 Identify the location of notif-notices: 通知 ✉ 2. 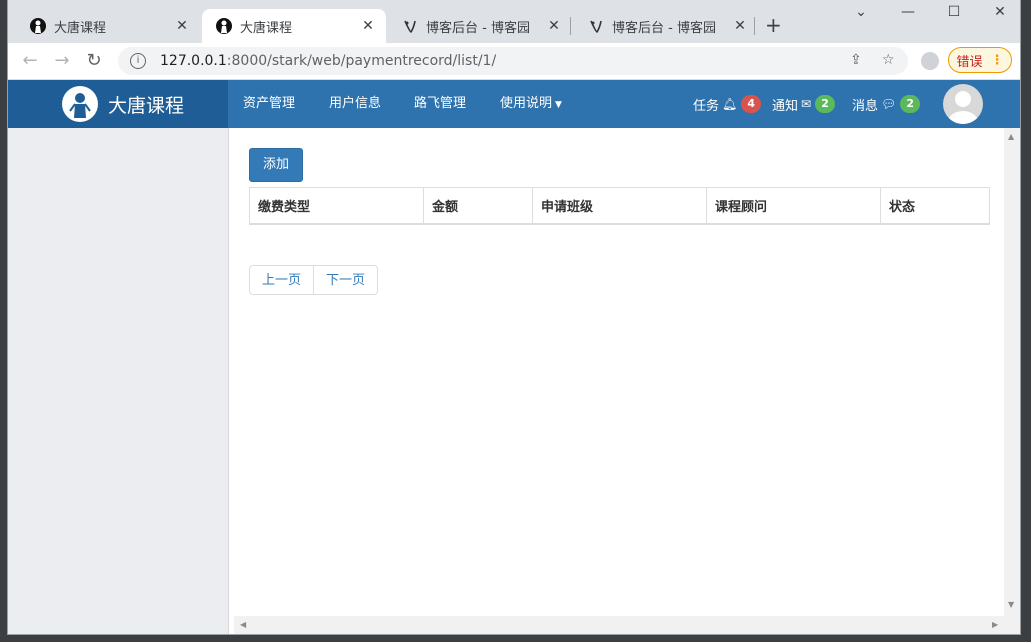
(804, 104).